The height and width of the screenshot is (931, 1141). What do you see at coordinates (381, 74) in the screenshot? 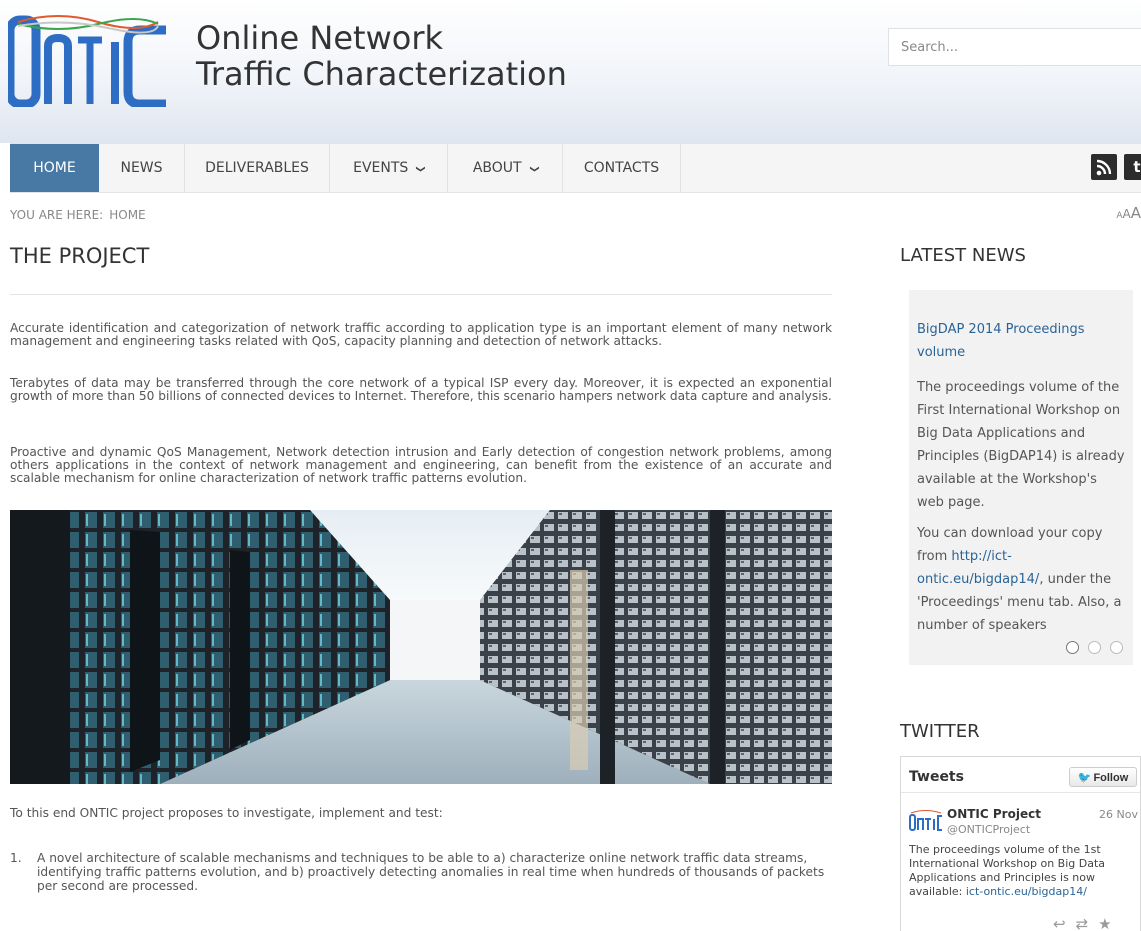
I see `site-title-line2: Traffic Characterization` at bounding box center [381, 74].